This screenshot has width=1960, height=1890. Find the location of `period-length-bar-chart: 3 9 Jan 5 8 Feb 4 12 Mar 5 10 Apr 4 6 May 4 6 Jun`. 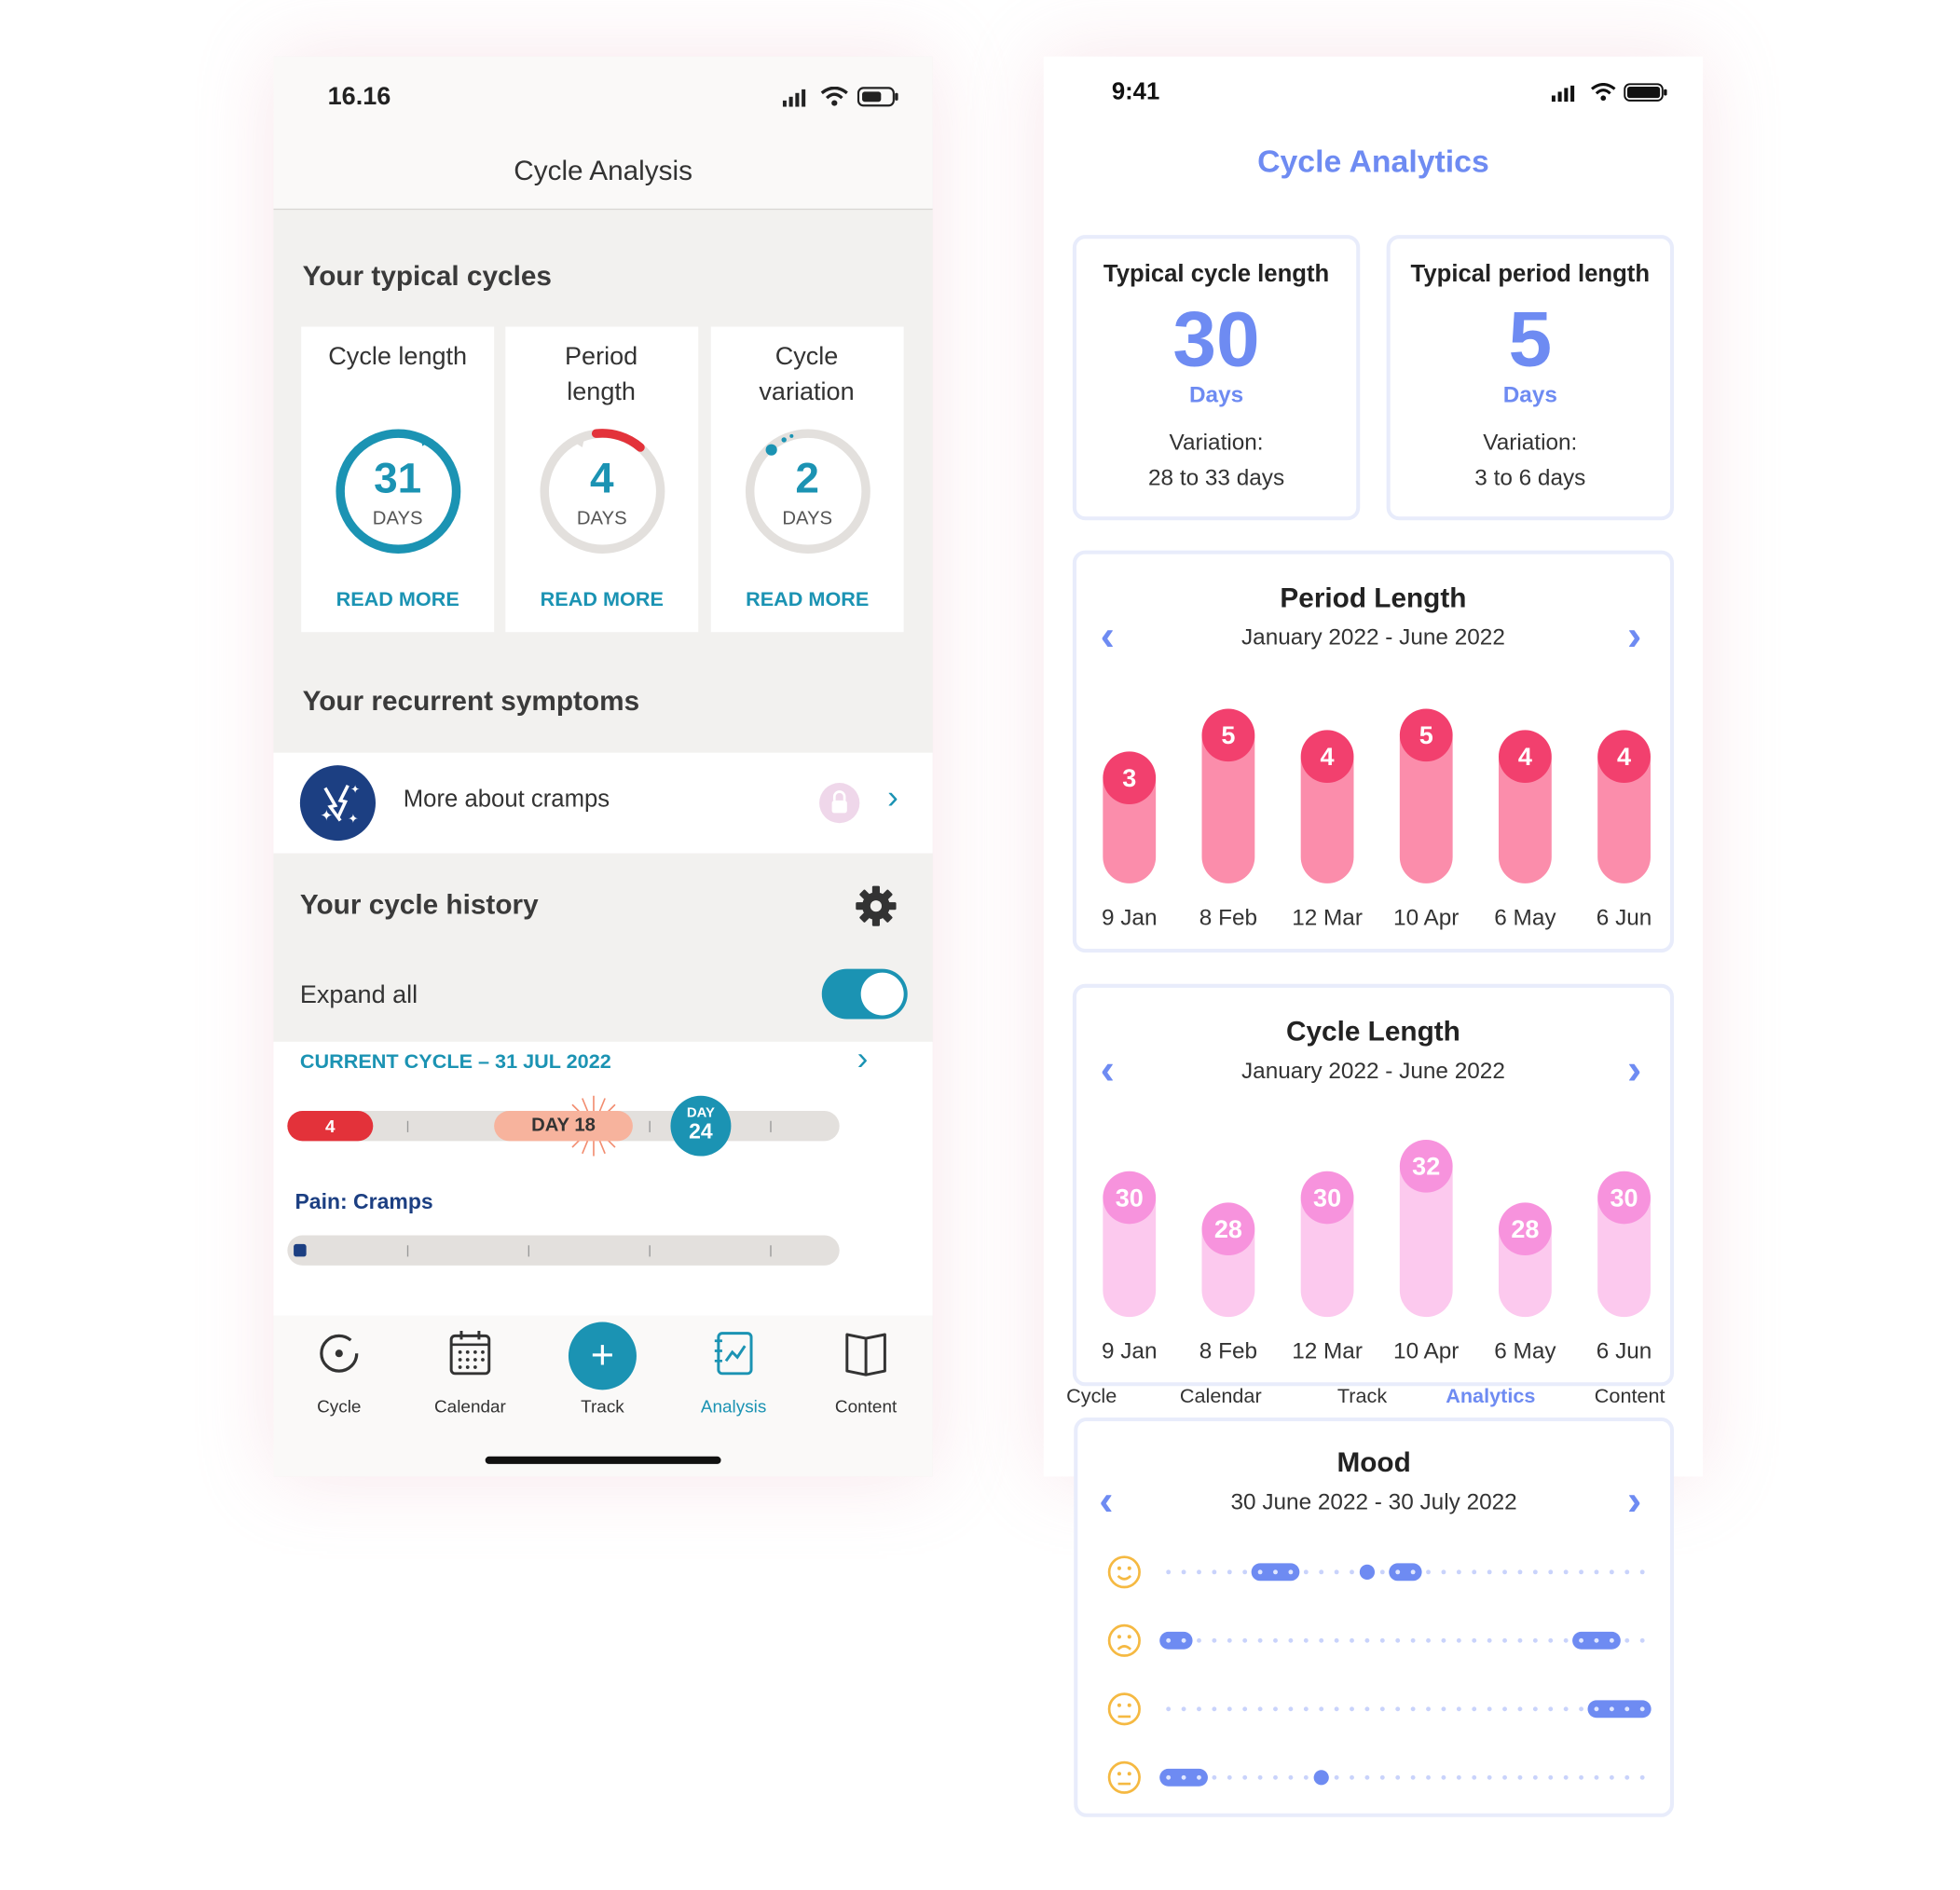

period-length-bar-chart: 3 9 Jan 5 8 Feb 4 12 Mar 5 10 Apr 4 6 May 4 6 Jun is located at coordinates (1377, 819).